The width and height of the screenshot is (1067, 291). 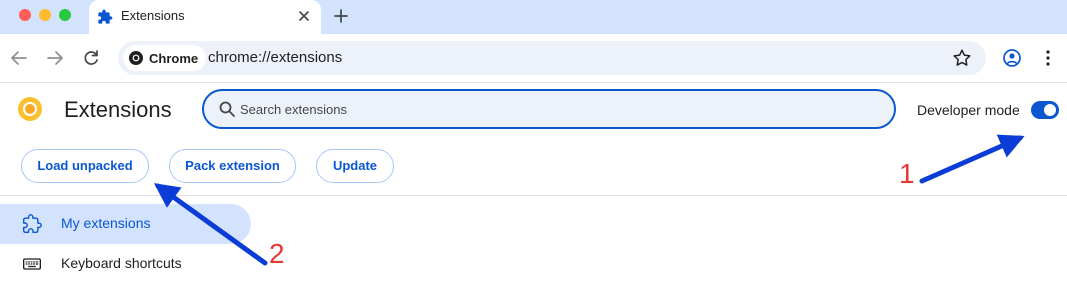 What do you see at coordinates (533, 17) in the screenshot?
I see `tab-strip: Extensions` at bounding box center [533, 17].